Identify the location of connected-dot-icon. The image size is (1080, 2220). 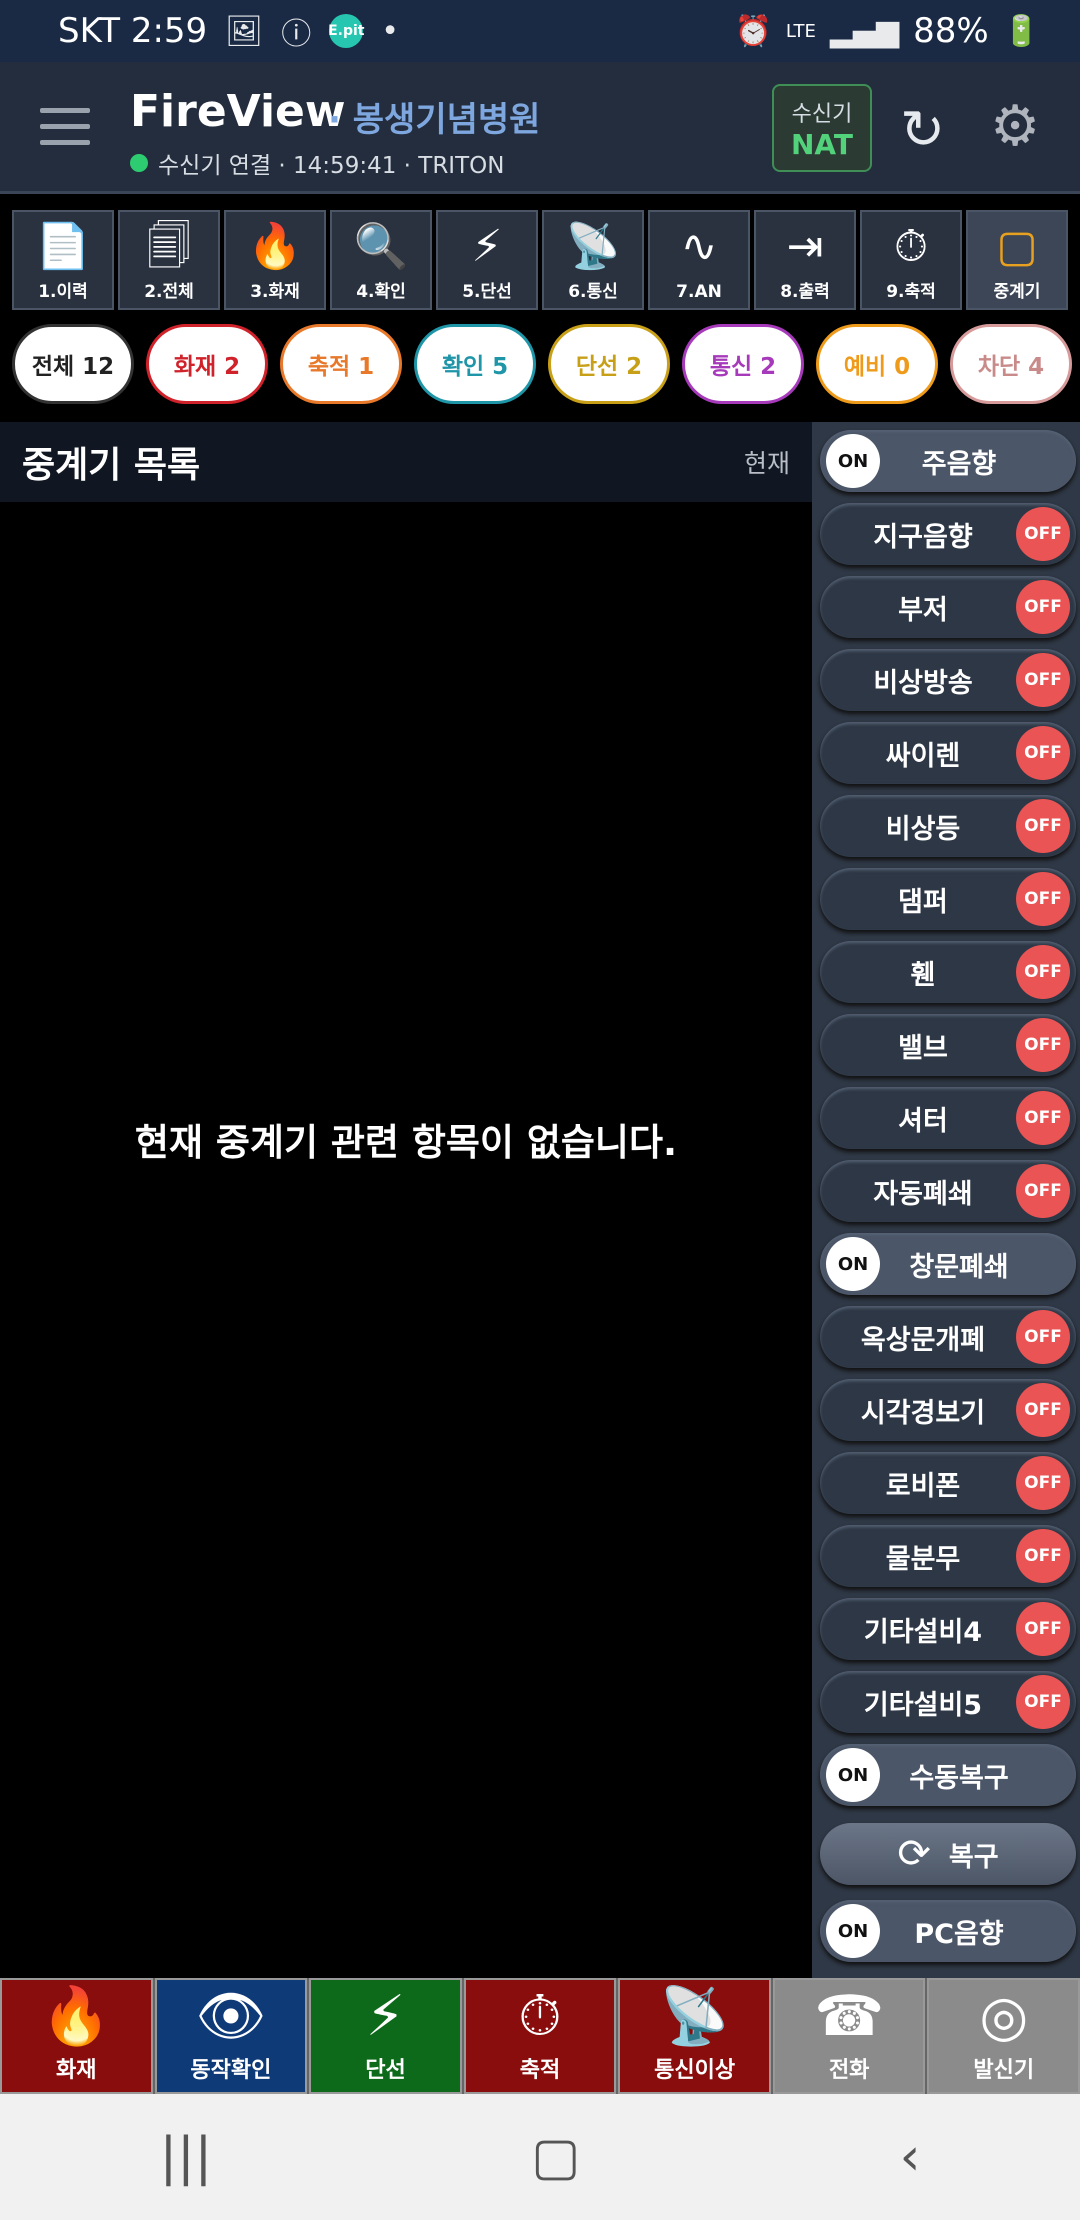
(139, 163).